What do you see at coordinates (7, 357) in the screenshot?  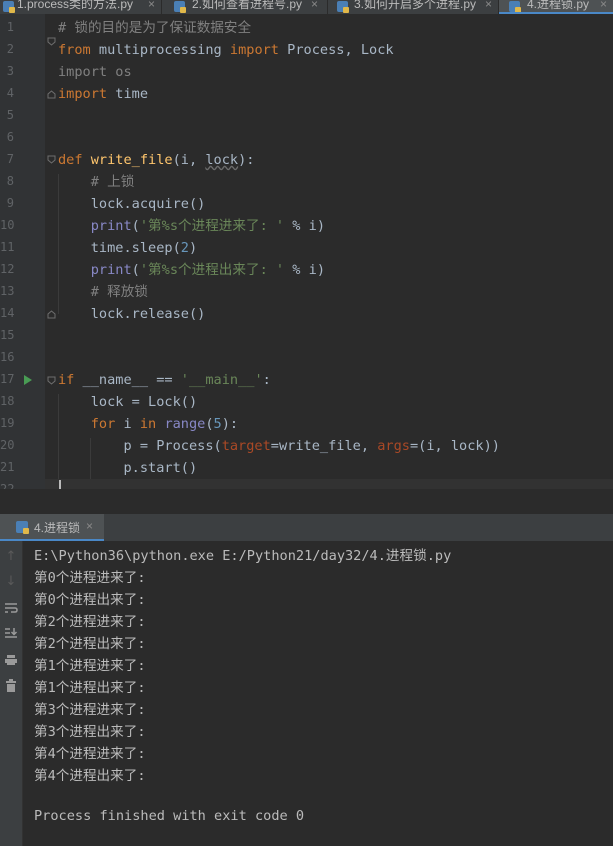 I see `line-number: 16` at bounding box center [7, 357].